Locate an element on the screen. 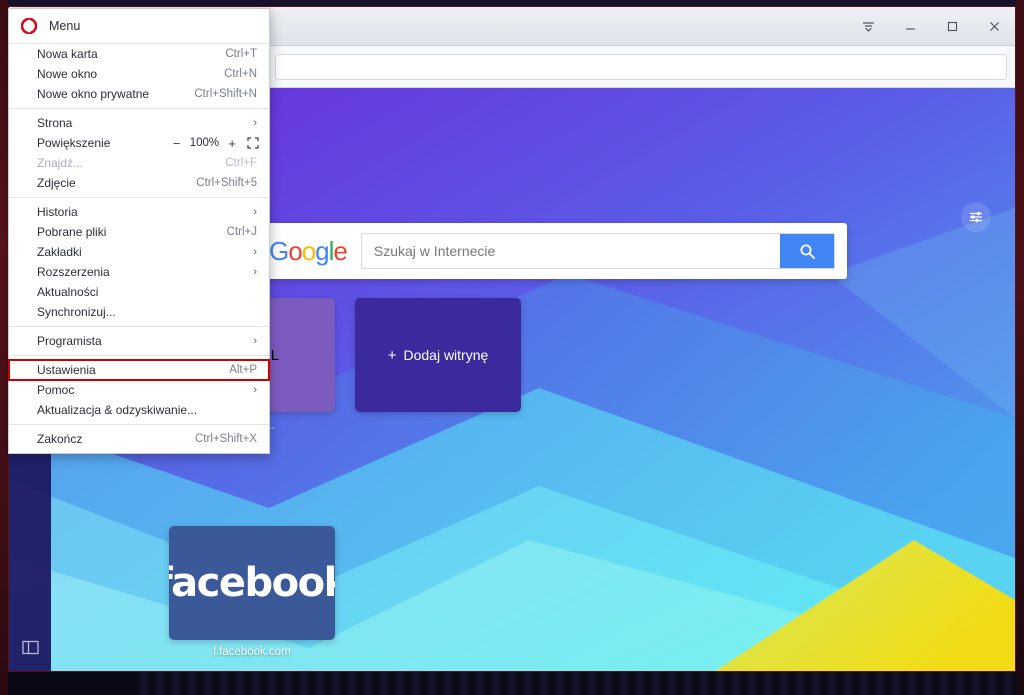  sidebar-panel-icon is located at coordinates (30, 647).